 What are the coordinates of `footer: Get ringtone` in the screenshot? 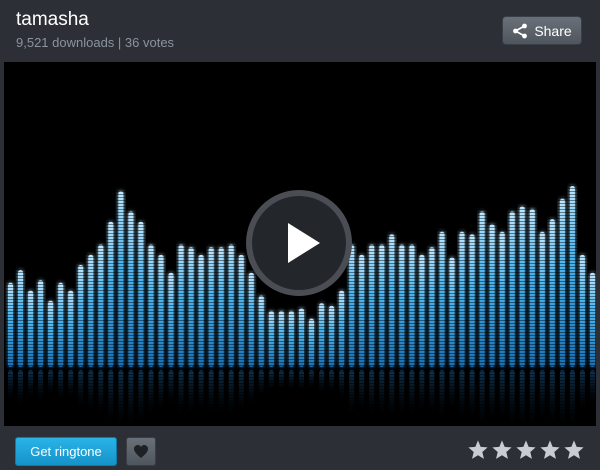 It's located at (300, 448).